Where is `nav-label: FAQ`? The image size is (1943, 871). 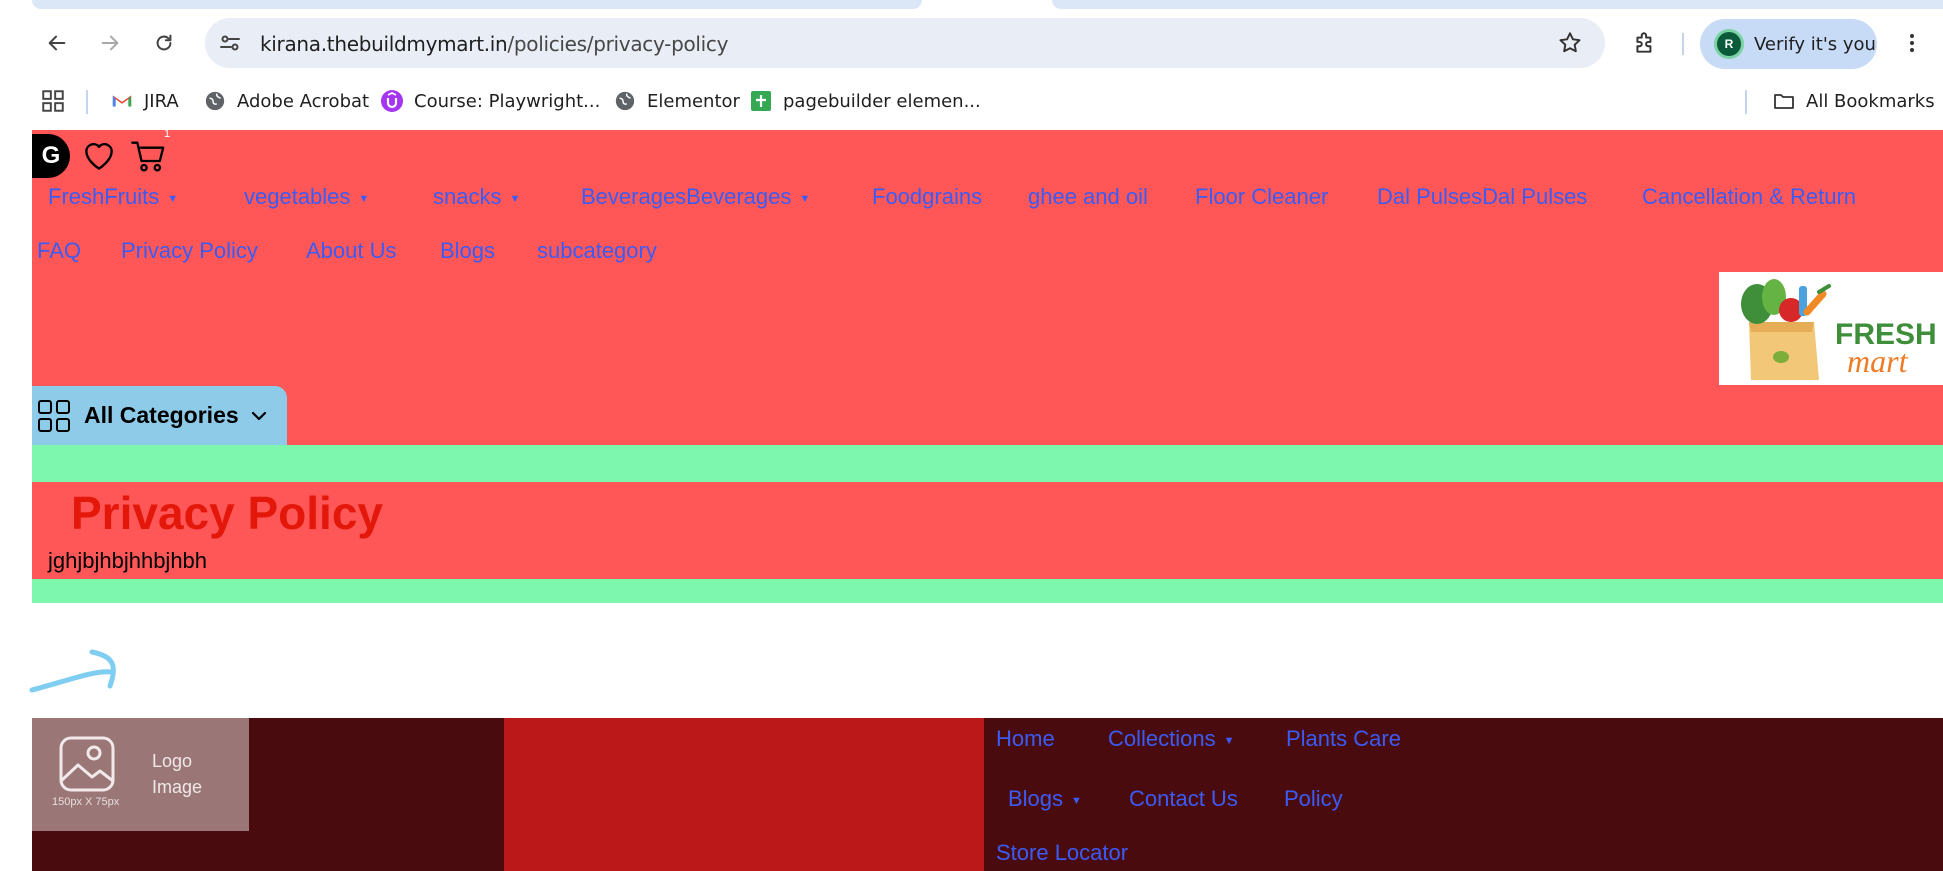 nav-label: FAQ is located at coordinates (59, 250).